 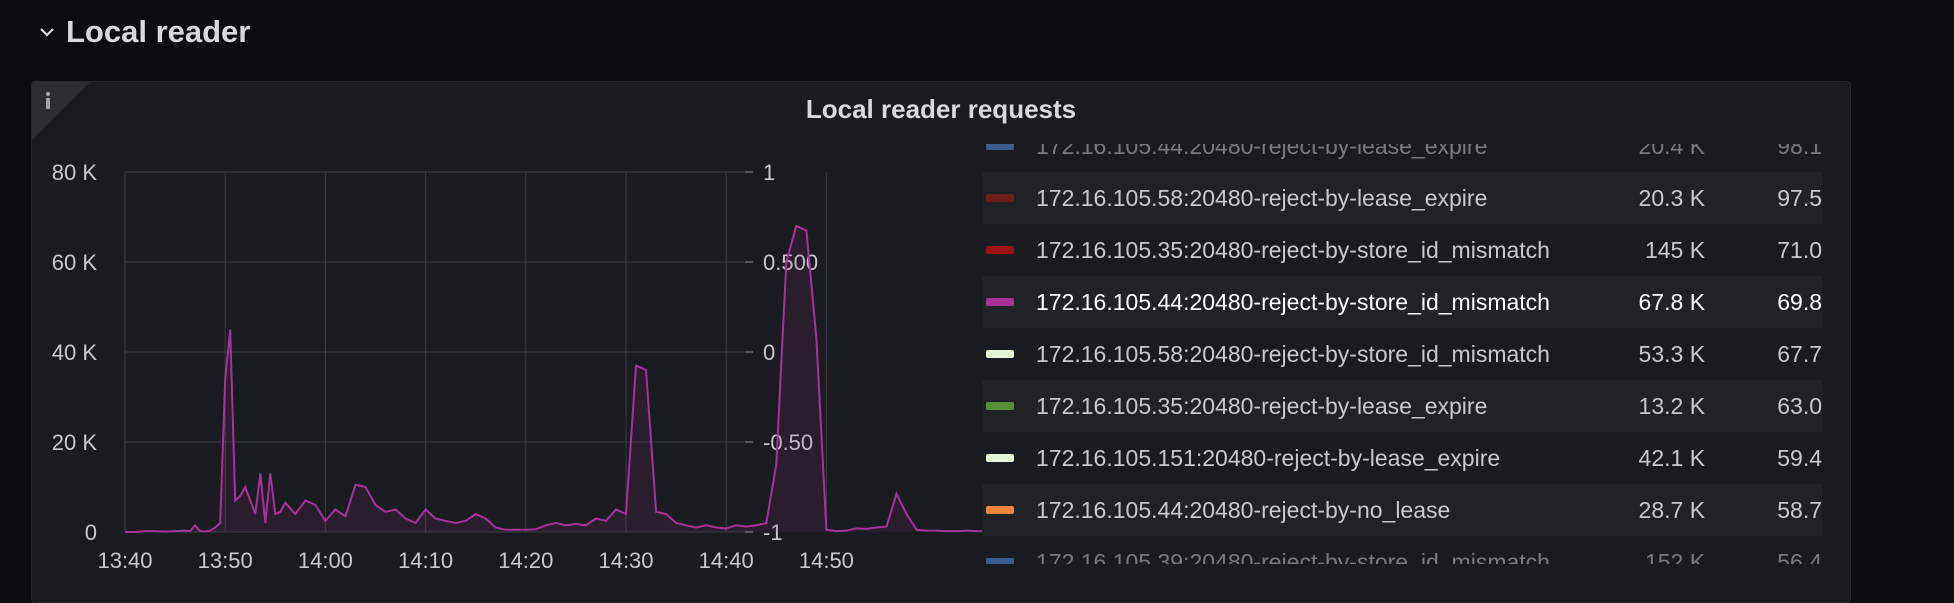 I want to click on legend-value-total: 152 K, so click(x=1675, y=556).